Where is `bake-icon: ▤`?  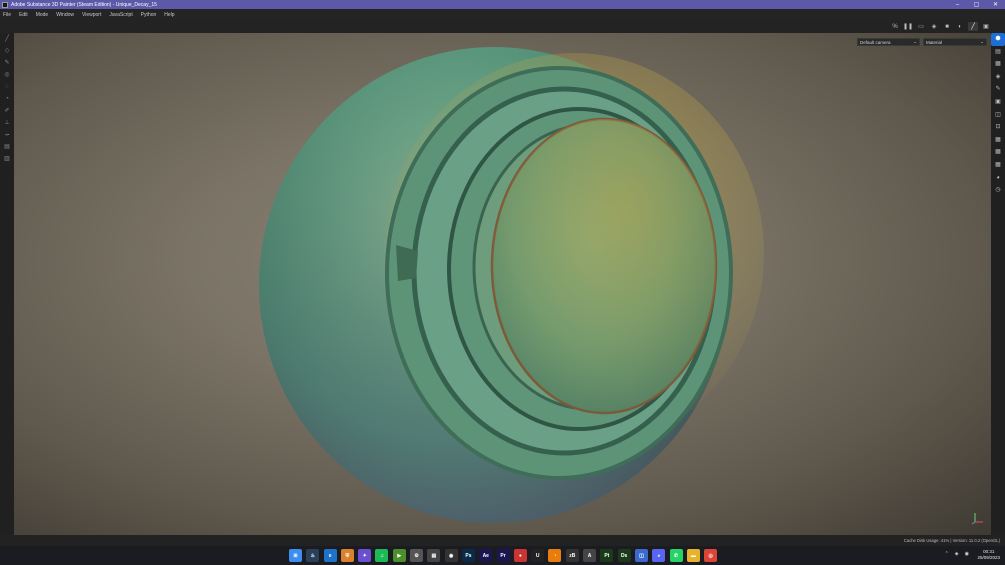 bake-icon: ▤ is located at coordinates (7, 147).